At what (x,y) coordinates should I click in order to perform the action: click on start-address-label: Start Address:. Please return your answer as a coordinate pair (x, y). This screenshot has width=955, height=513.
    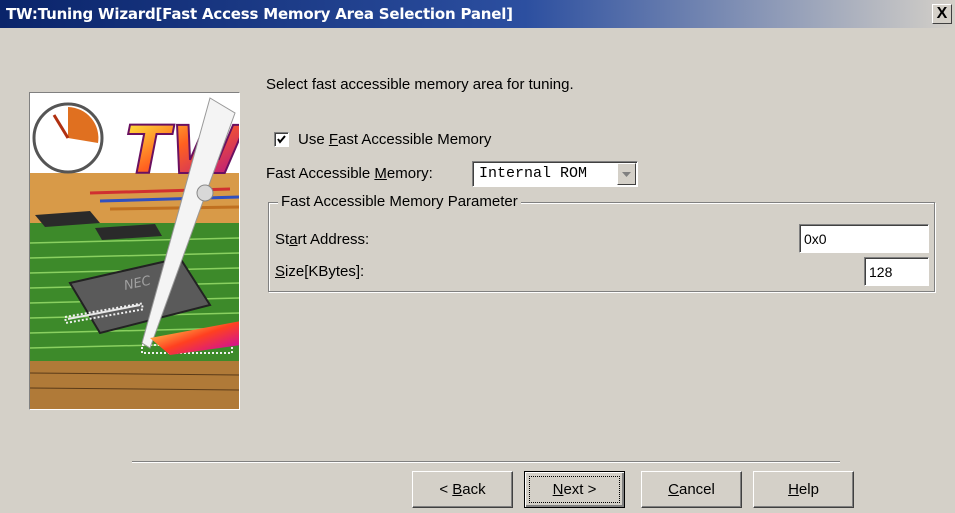
    Looking at the image, I should click on (322, 239).